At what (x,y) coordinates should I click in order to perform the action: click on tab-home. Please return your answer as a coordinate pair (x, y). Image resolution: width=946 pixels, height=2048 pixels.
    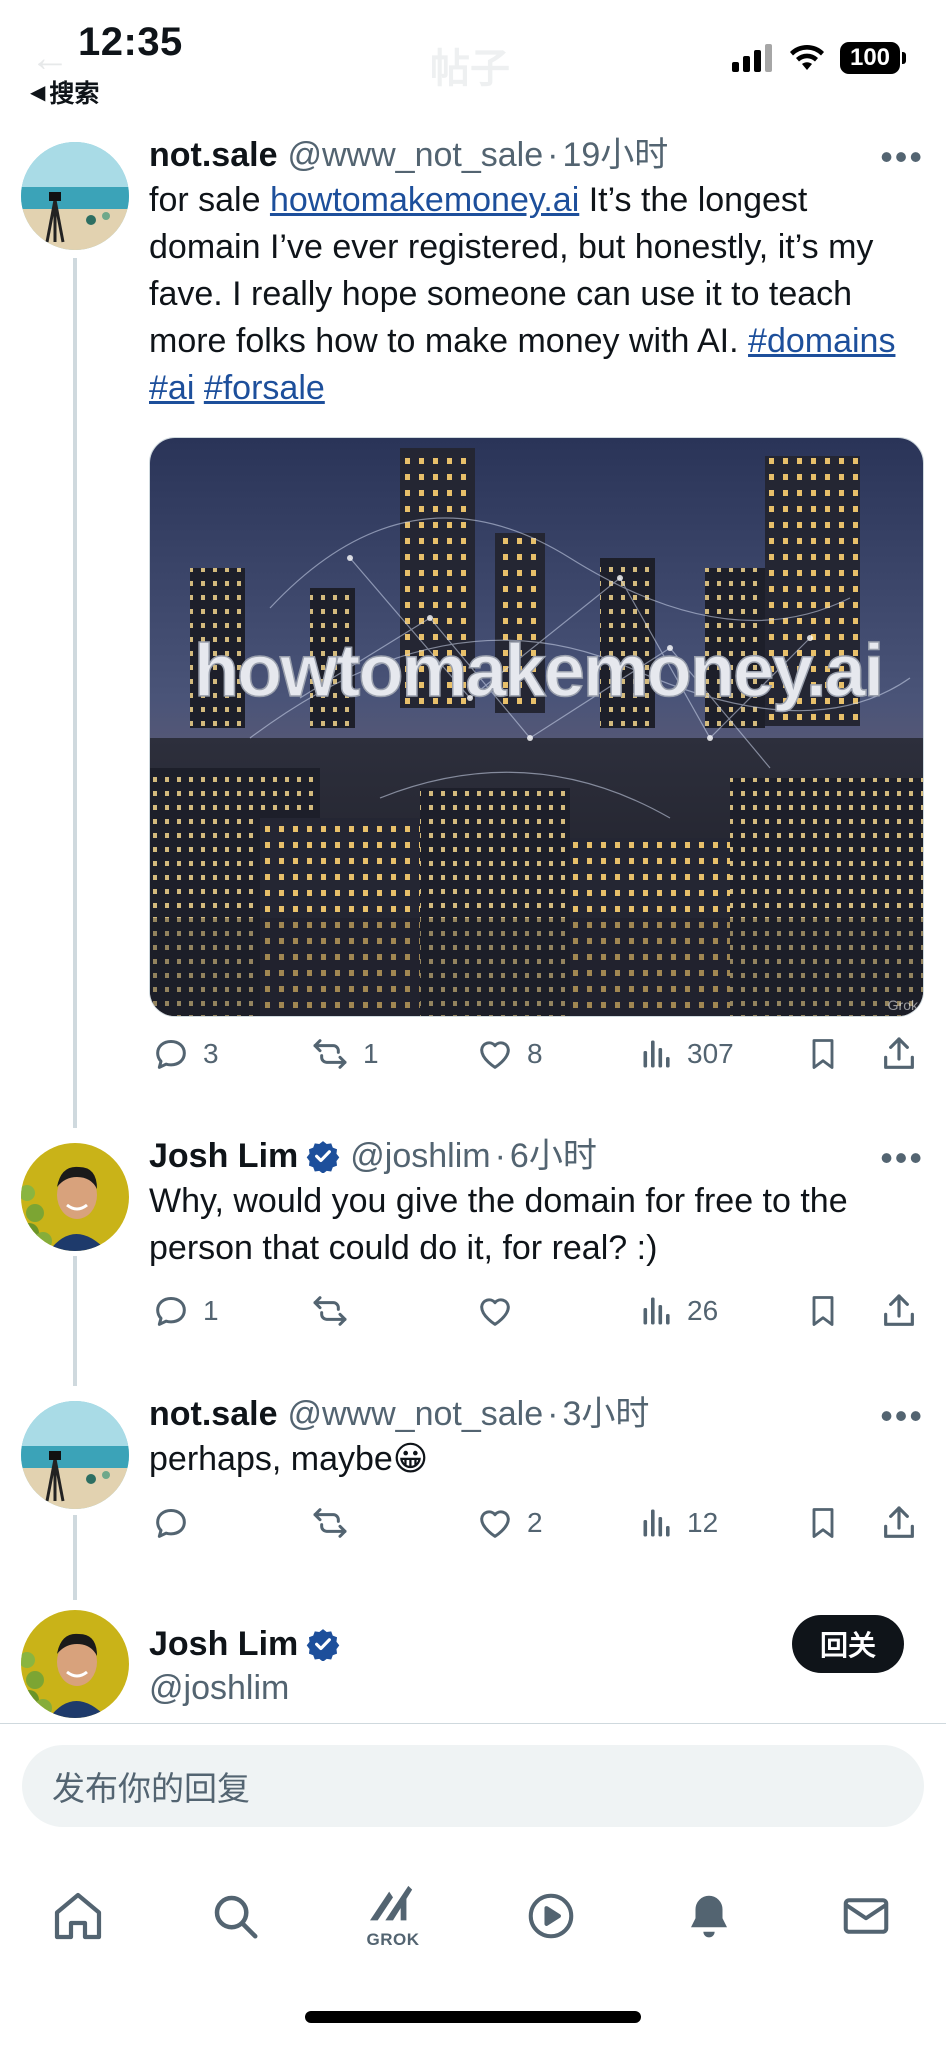
    Looking at the image, I should click on (78, 1916).